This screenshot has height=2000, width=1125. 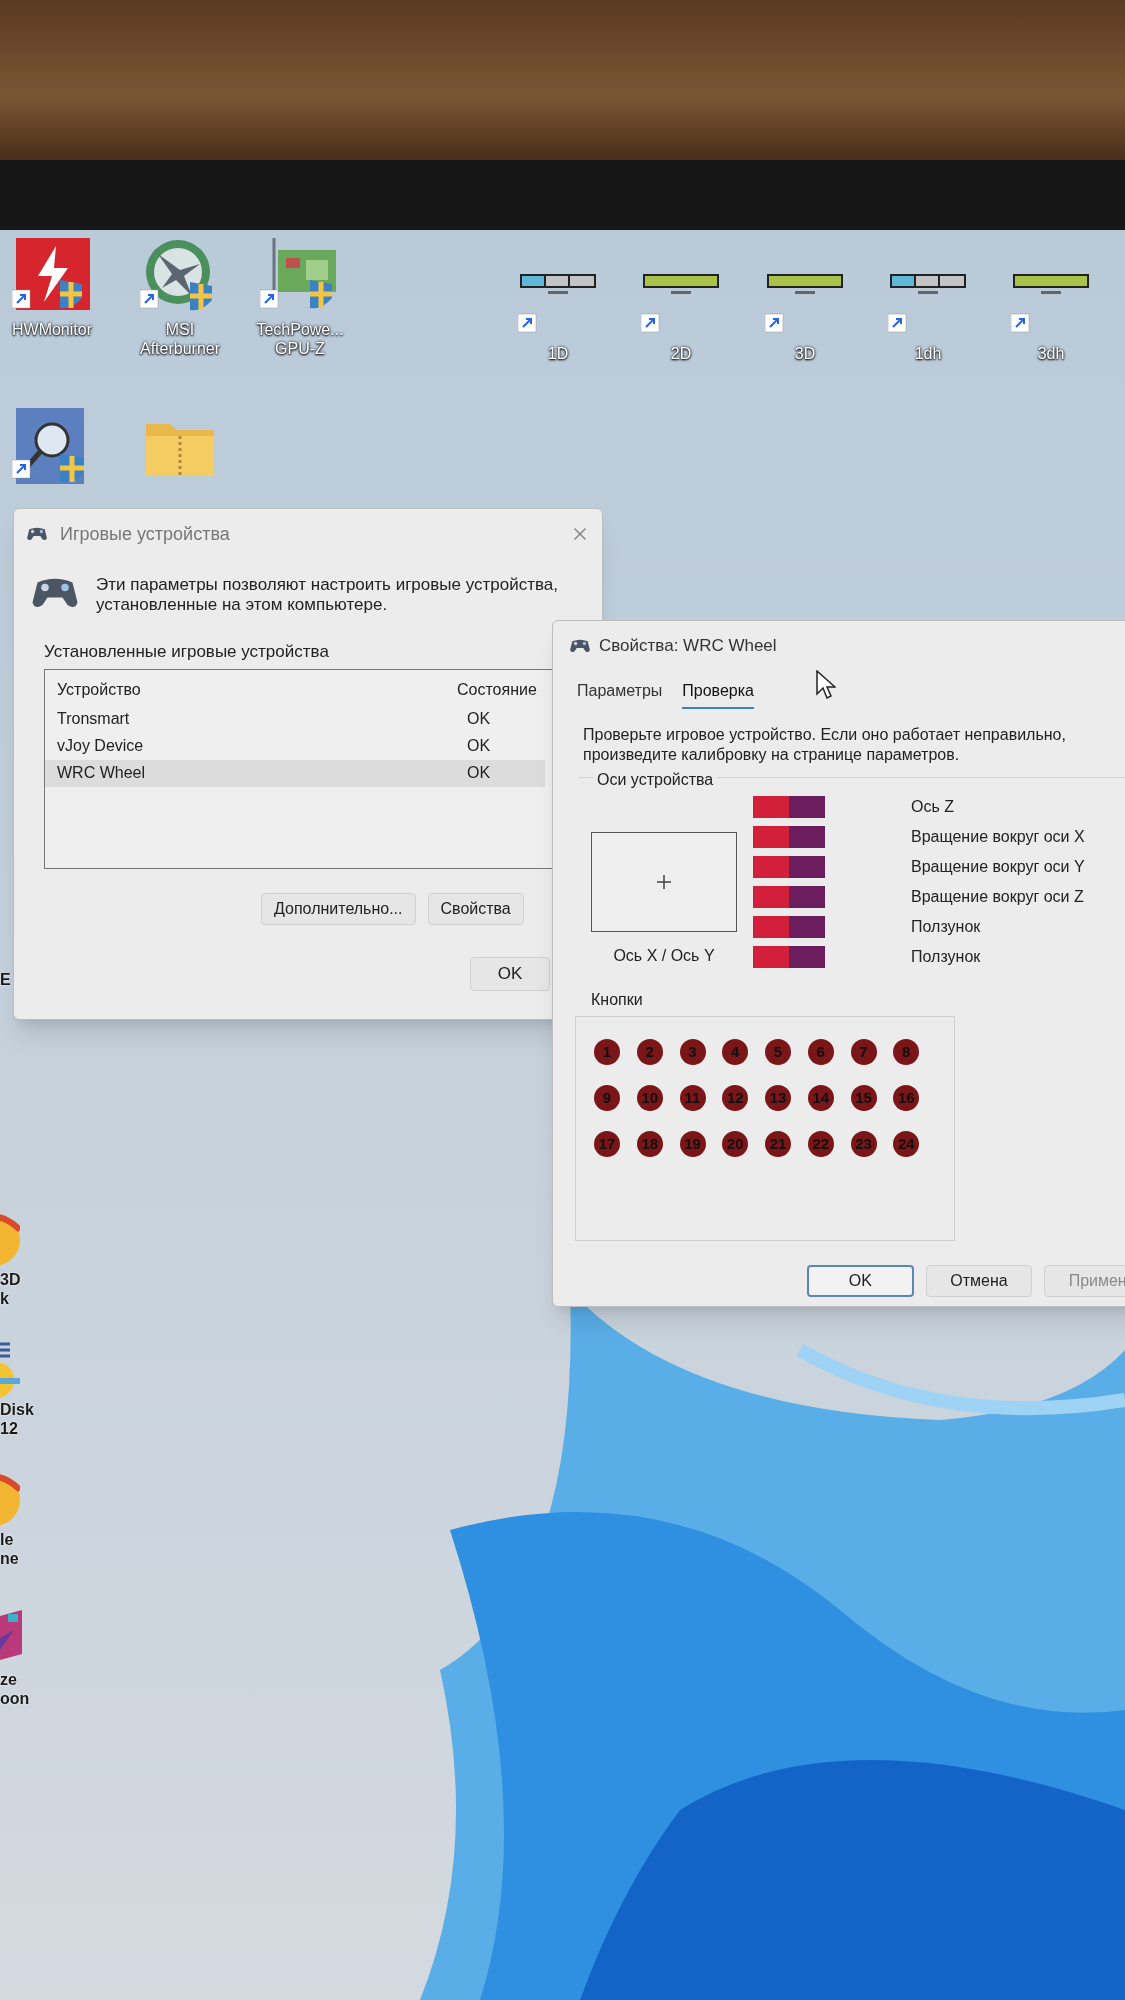 I want to click on icon-label: 3D k, so click(x=10, y=1289).